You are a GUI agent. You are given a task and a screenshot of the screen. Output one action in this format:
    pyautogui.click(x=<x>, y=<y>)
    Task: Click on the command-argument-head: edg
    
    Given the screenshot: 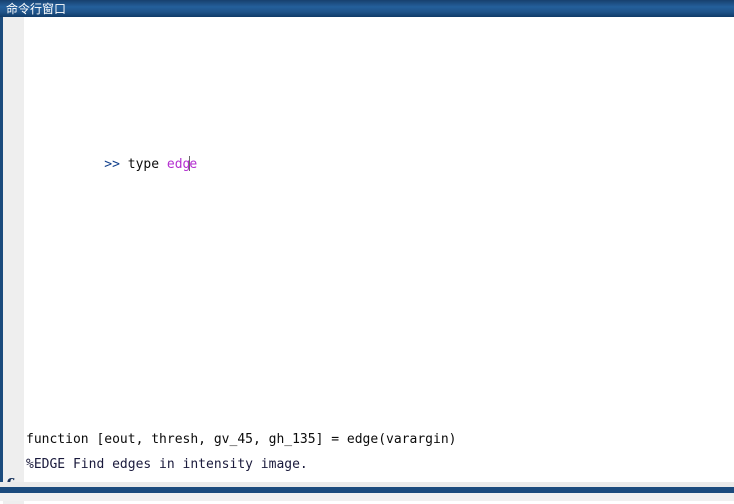 What is the action you would take?
    pyautogui.click(x=178, y=164)
    